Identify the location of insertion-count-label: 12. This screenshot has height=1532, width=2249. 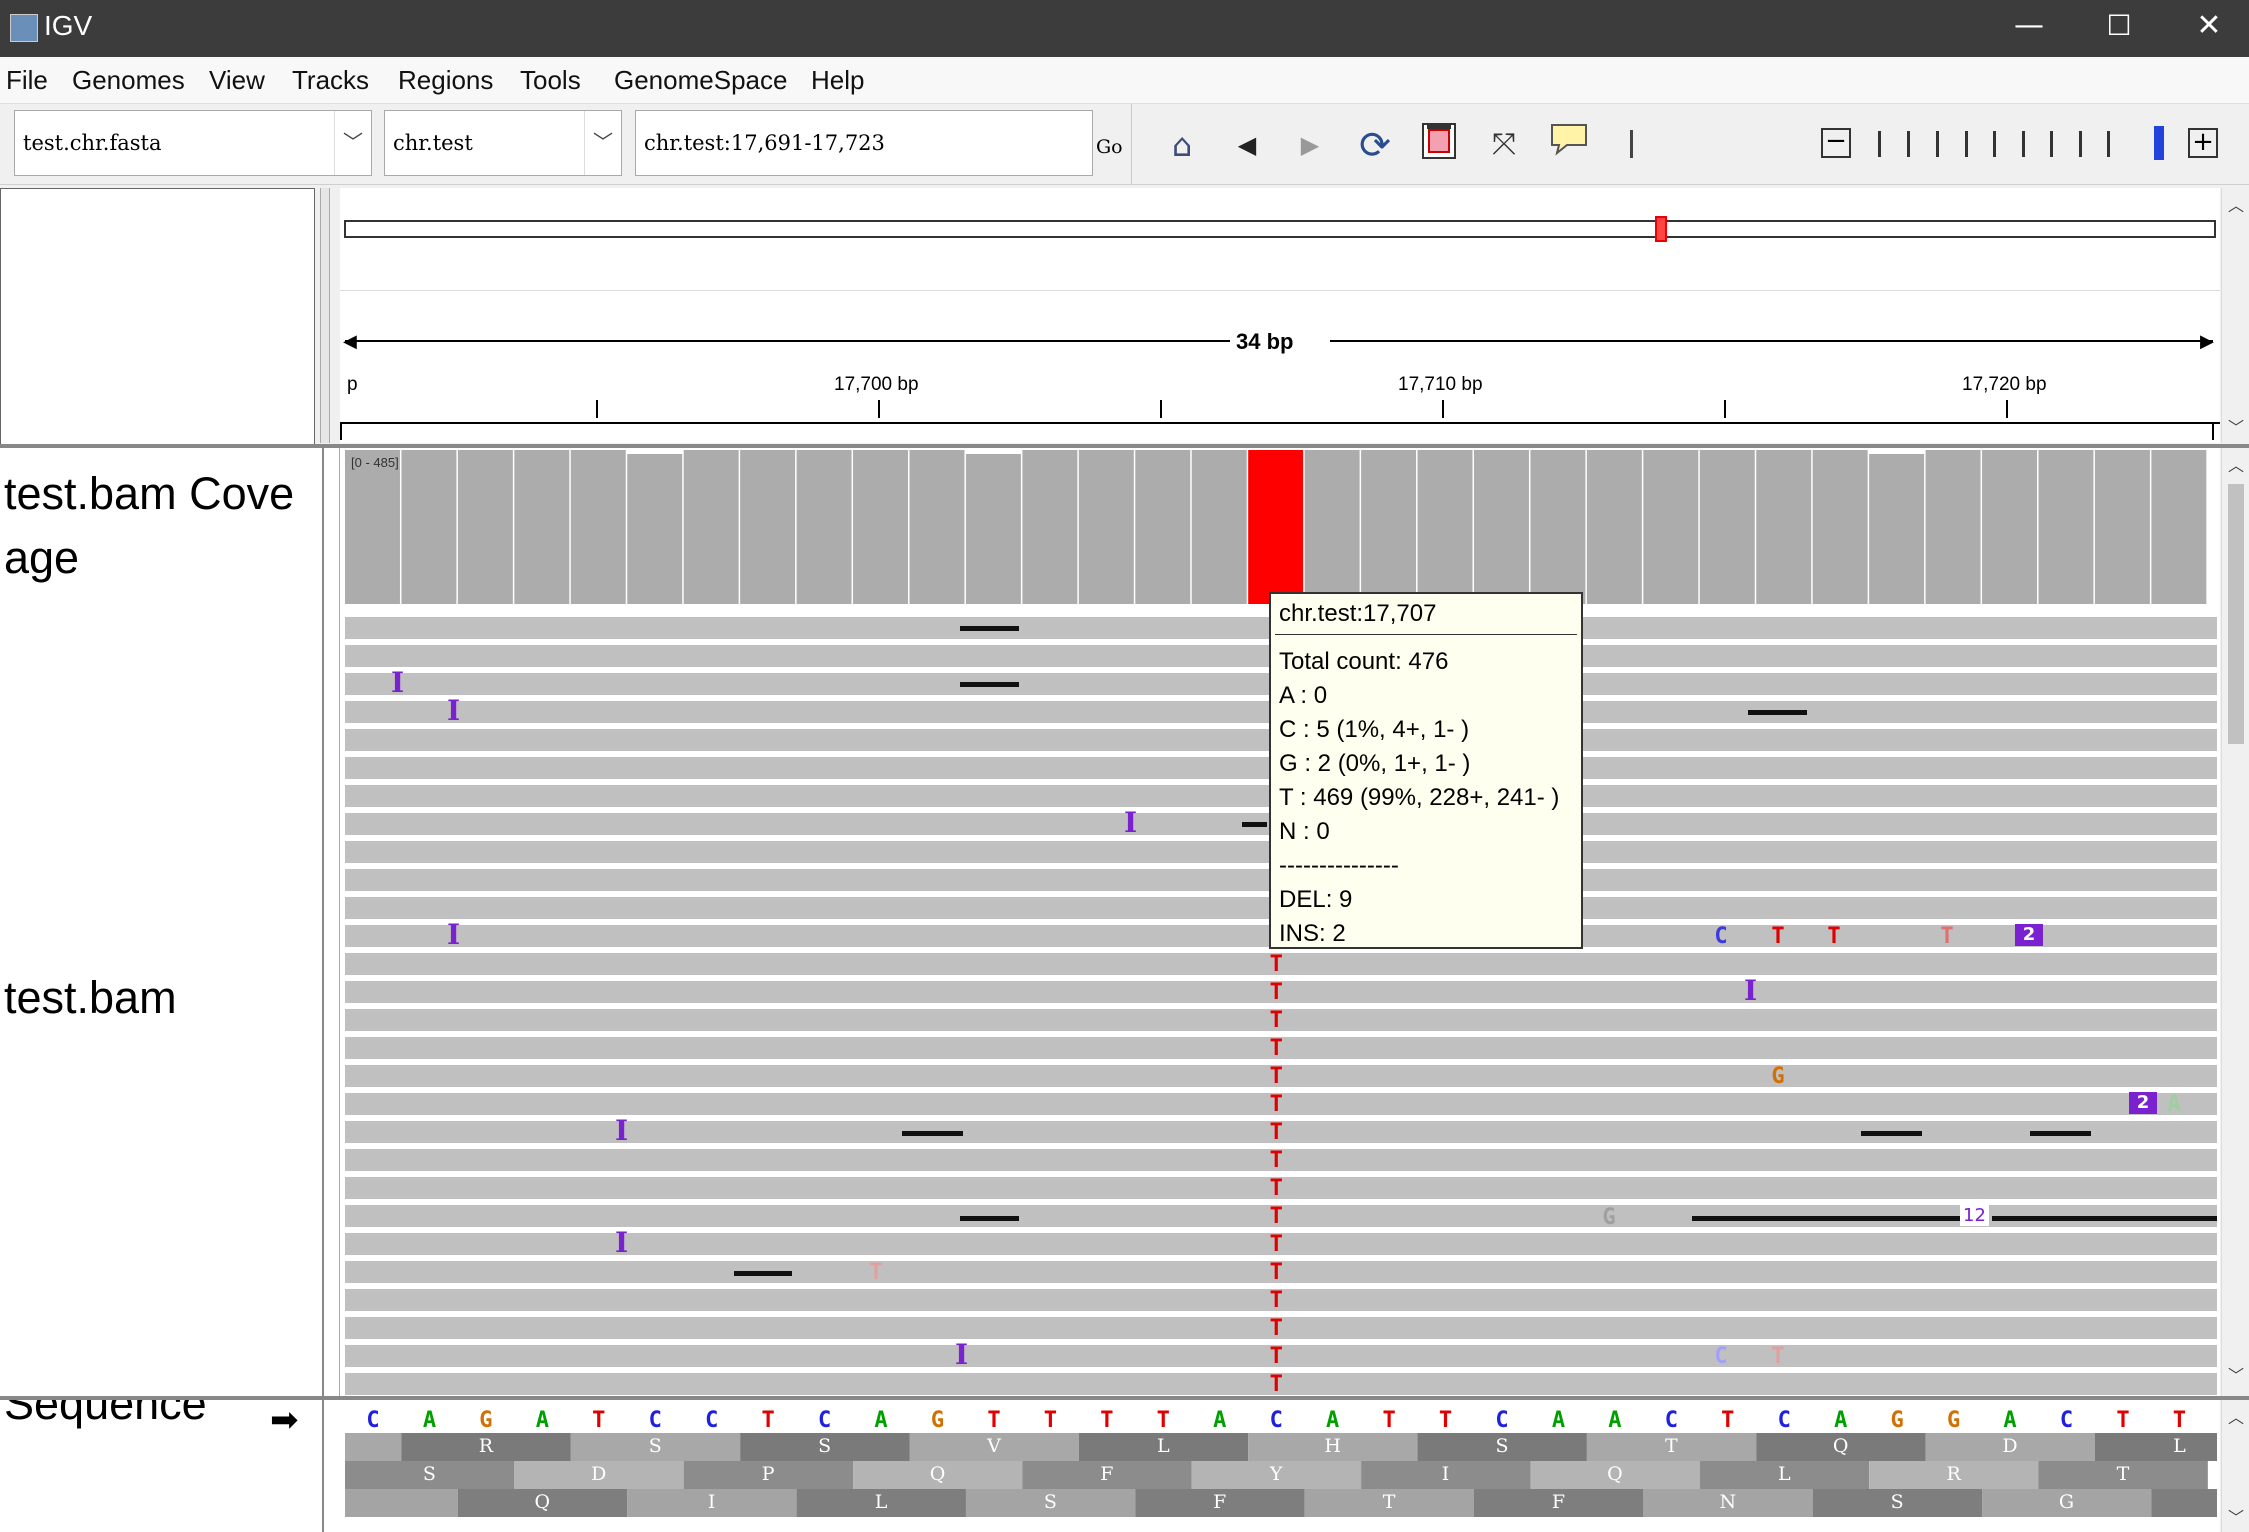
(1974, 1215).